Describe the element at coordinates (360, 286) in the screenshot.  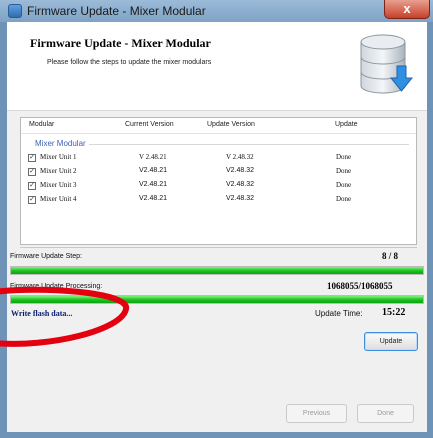
I see `processing-count: 1068055/1068055` at that location.